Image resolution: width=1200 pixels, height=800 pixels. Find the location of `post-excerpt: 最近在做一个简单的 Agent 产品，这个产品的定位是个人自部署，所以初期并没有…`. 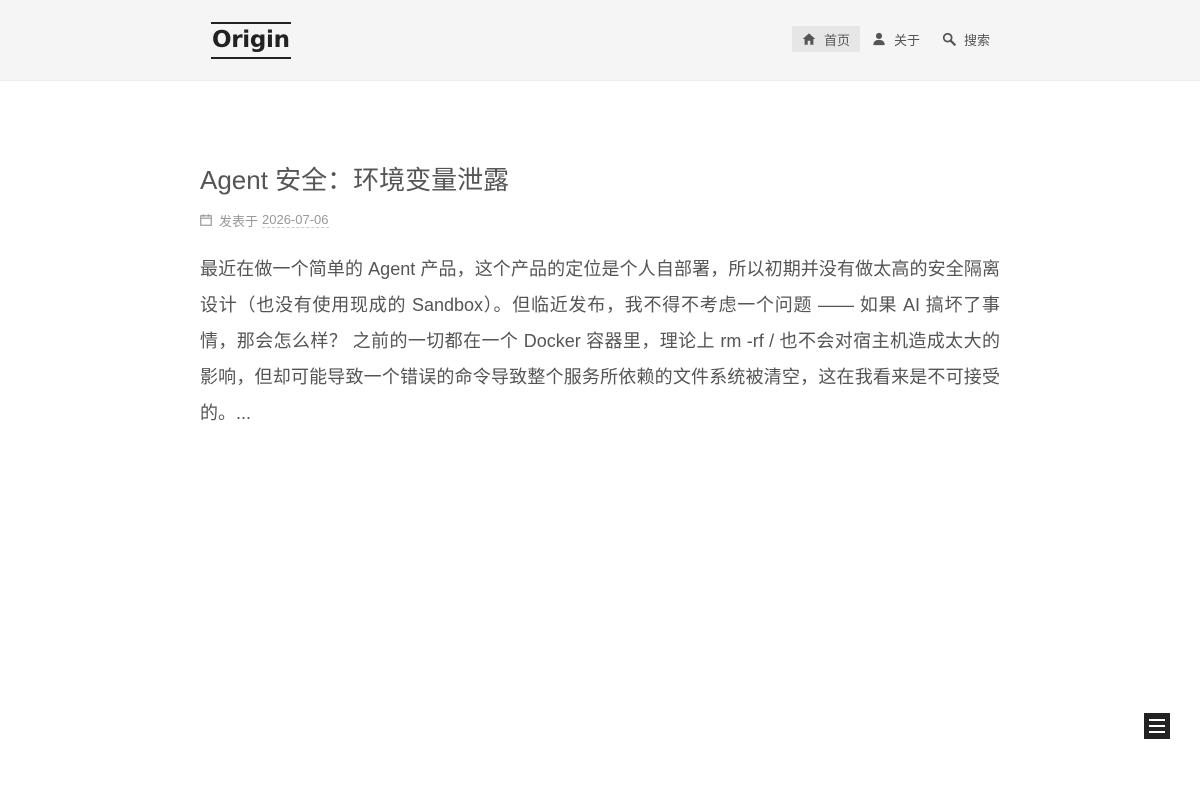

post-excerpt: 最近在做一个简单的 Agent 产品，这个产品的定位是个人自部署，所以初期并没有… is located at coordinates (600, 341).